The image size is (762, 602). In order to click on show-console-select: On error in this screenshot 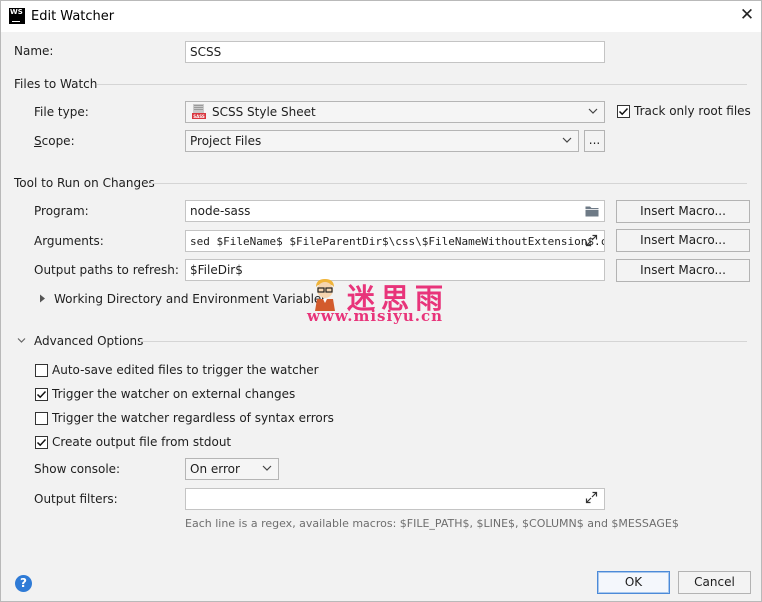, I will do `click(232, 469)`.